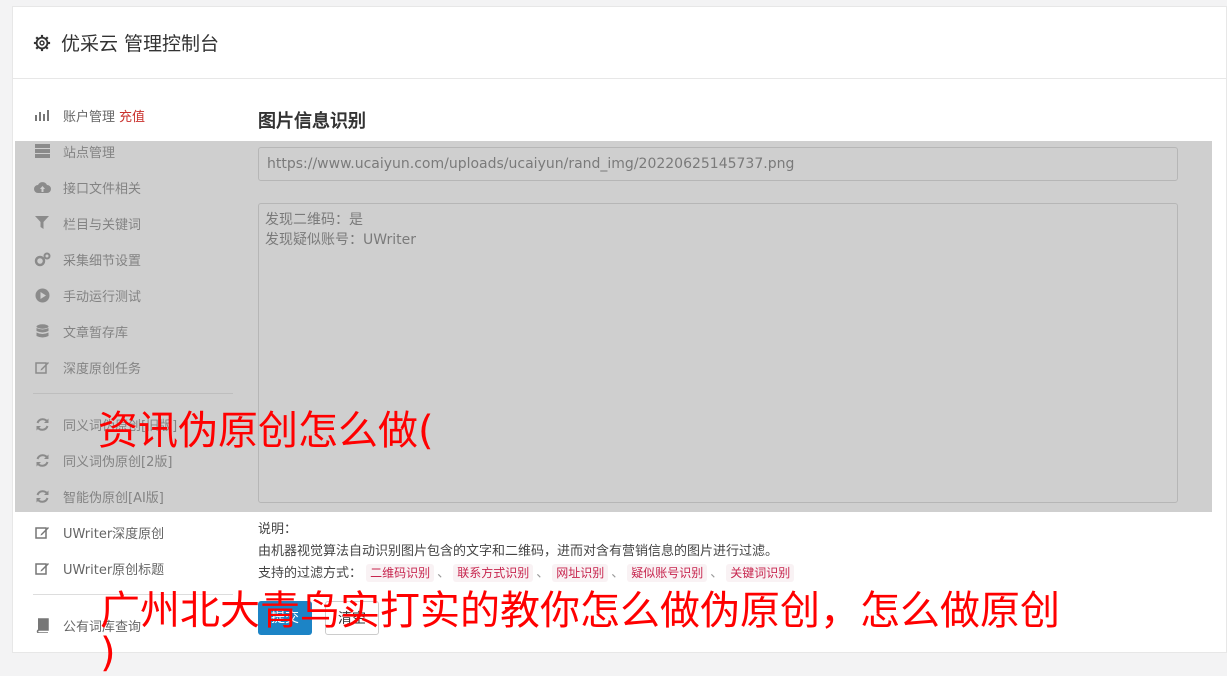  I want to click on recharge-link: 充值, so click(132, 115).